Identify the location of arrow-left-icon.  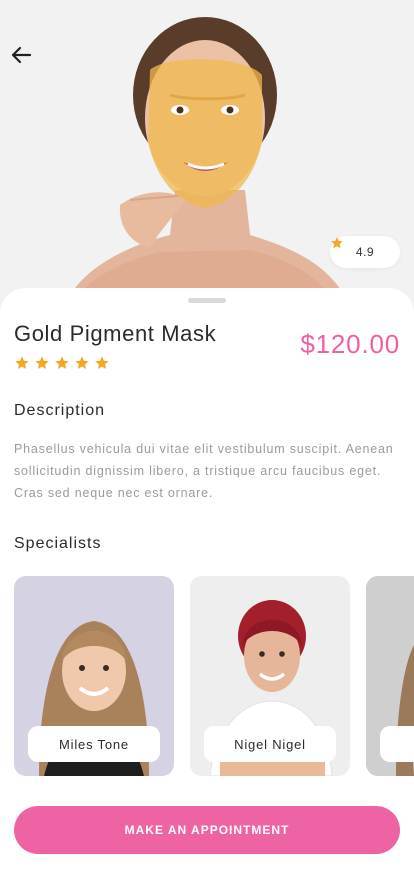
(21, 55).